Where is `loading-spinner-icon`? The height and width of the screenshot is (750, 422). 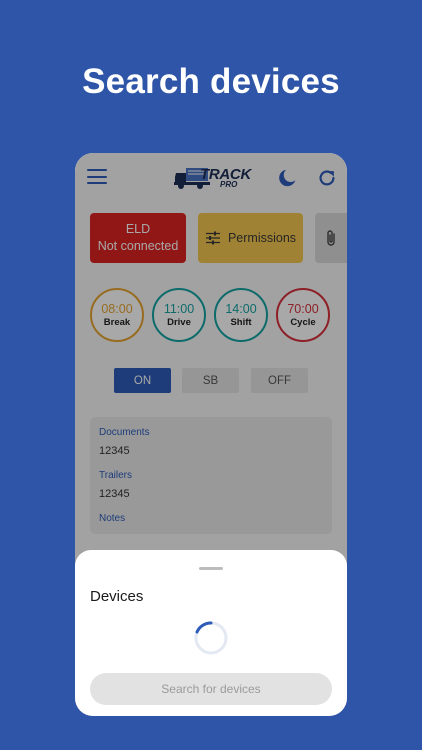 loading-spinner-icon is located at coordinates (211, 638).